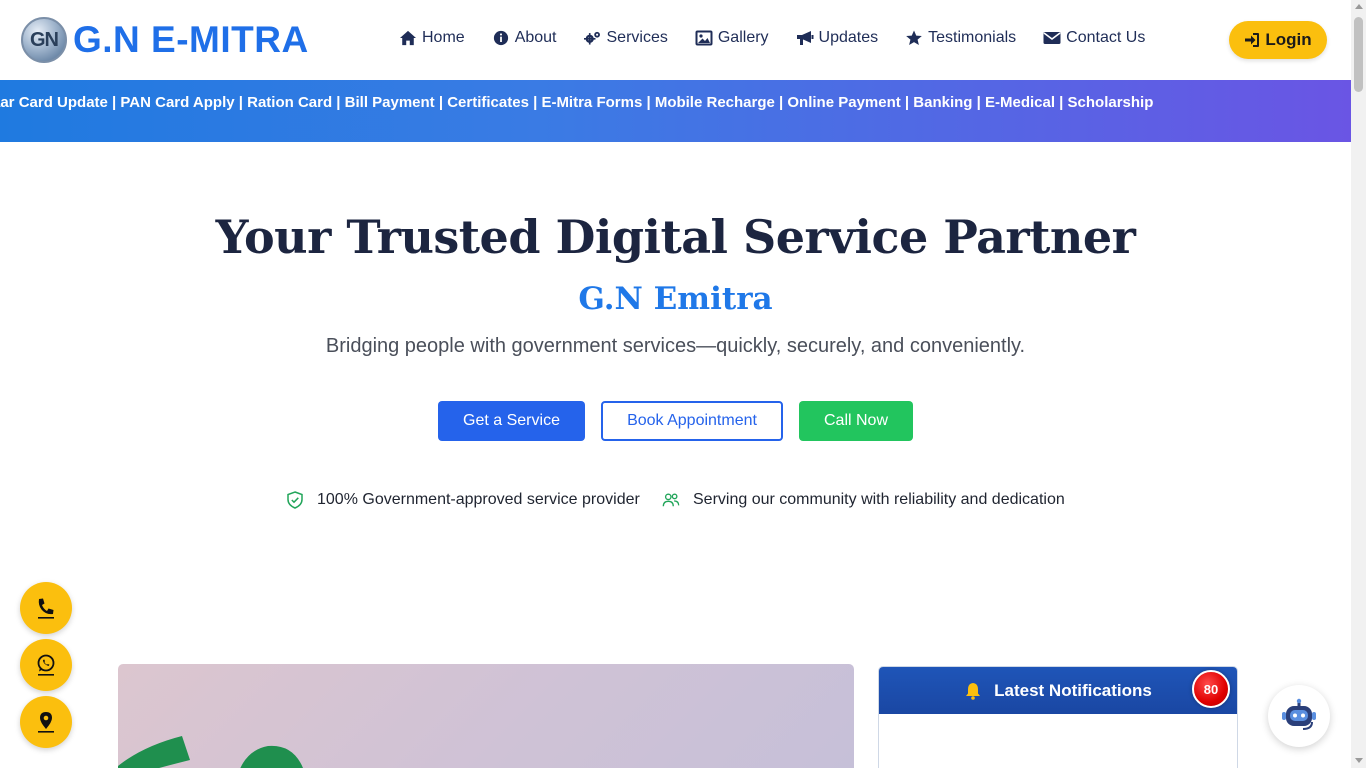  What do you see at coordinates (44, 40) in the screenshot?
I see `logo-badge: GN` at bounding box center [44, 40].